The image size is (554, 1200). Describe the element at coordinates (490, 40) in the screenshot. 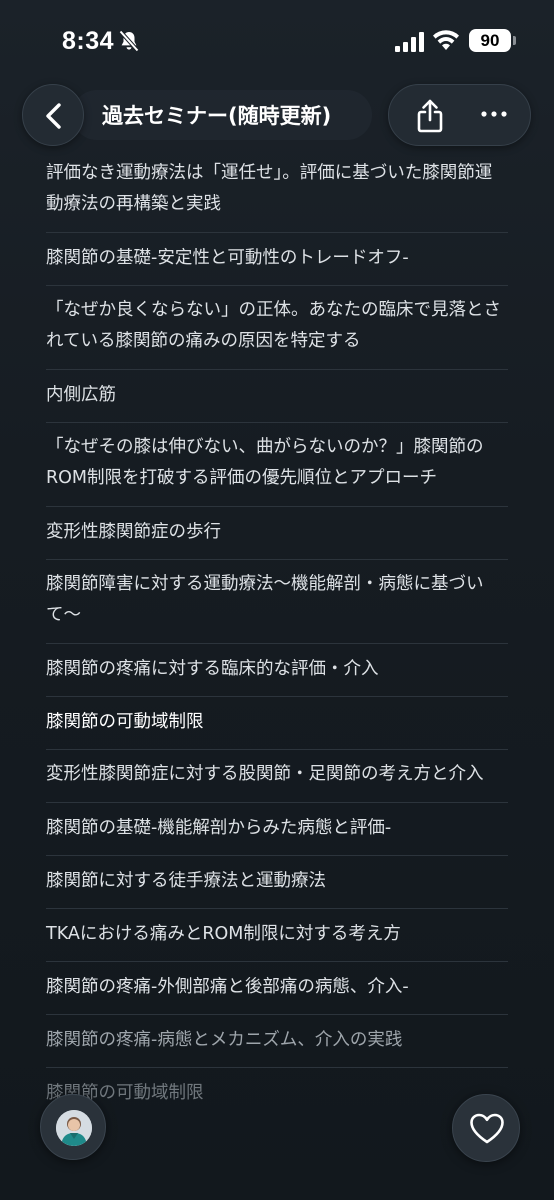

I see `battery-indicator: 90` at that location.